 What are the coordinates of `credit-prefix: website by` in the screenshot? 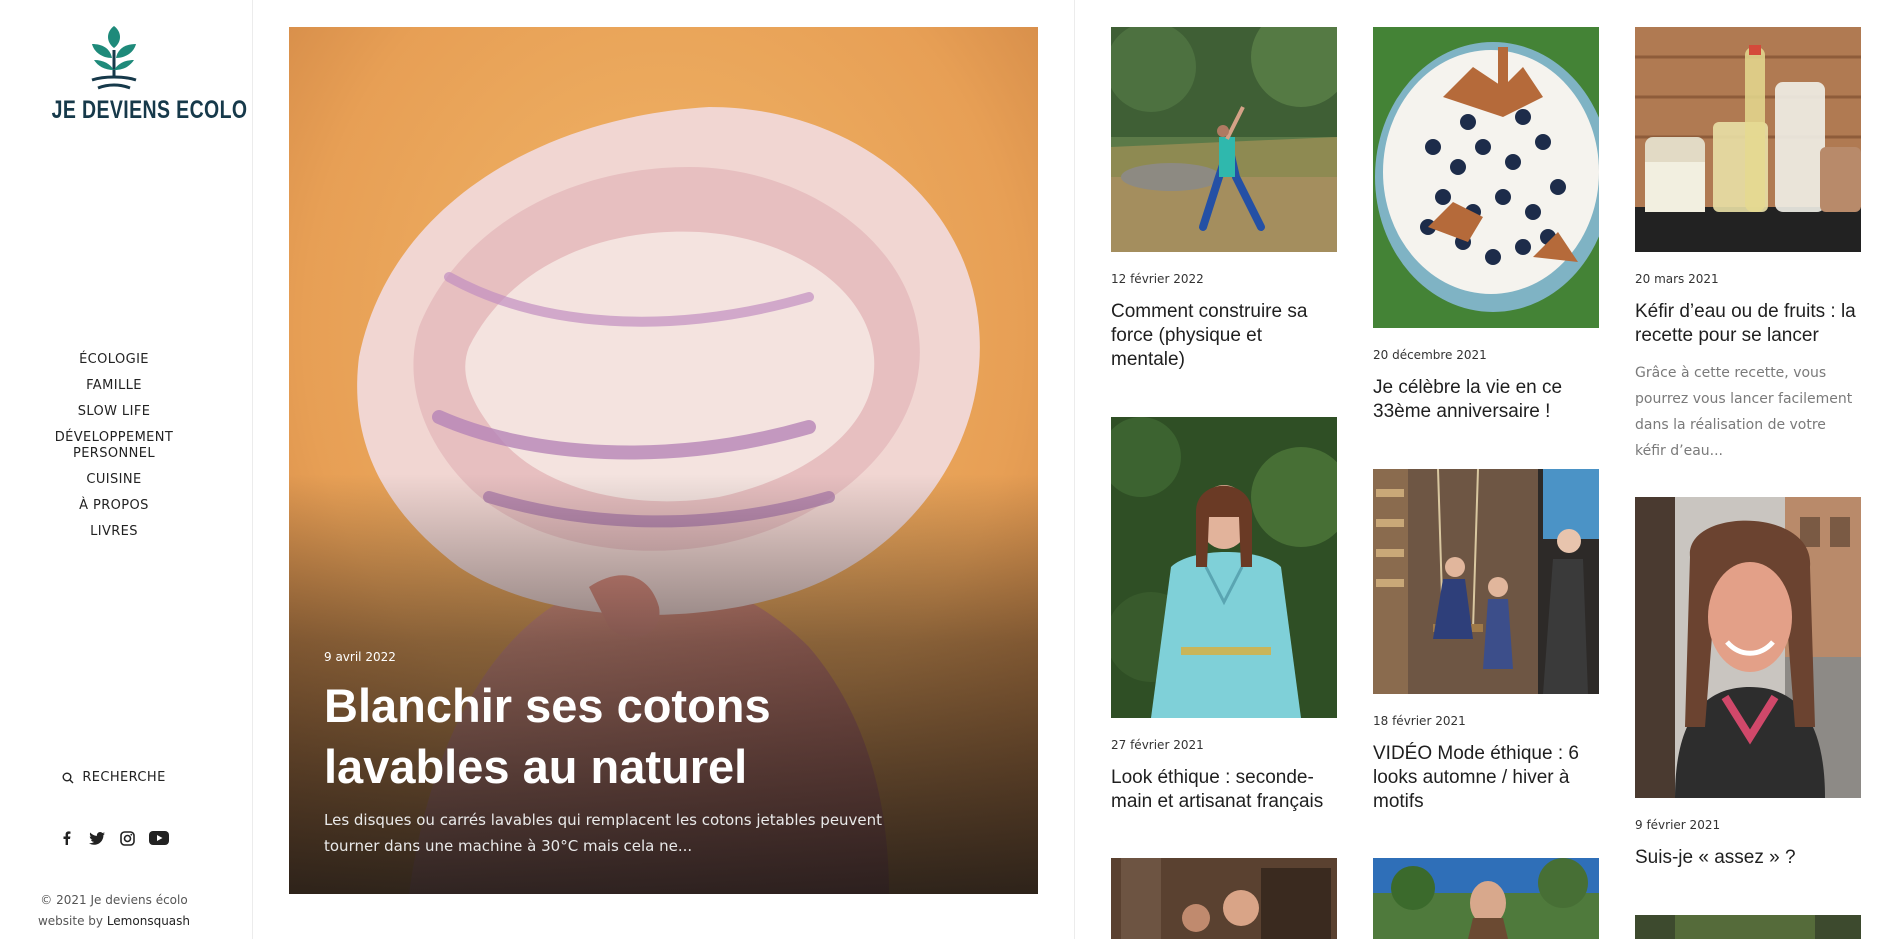 It's located at (70, 921).